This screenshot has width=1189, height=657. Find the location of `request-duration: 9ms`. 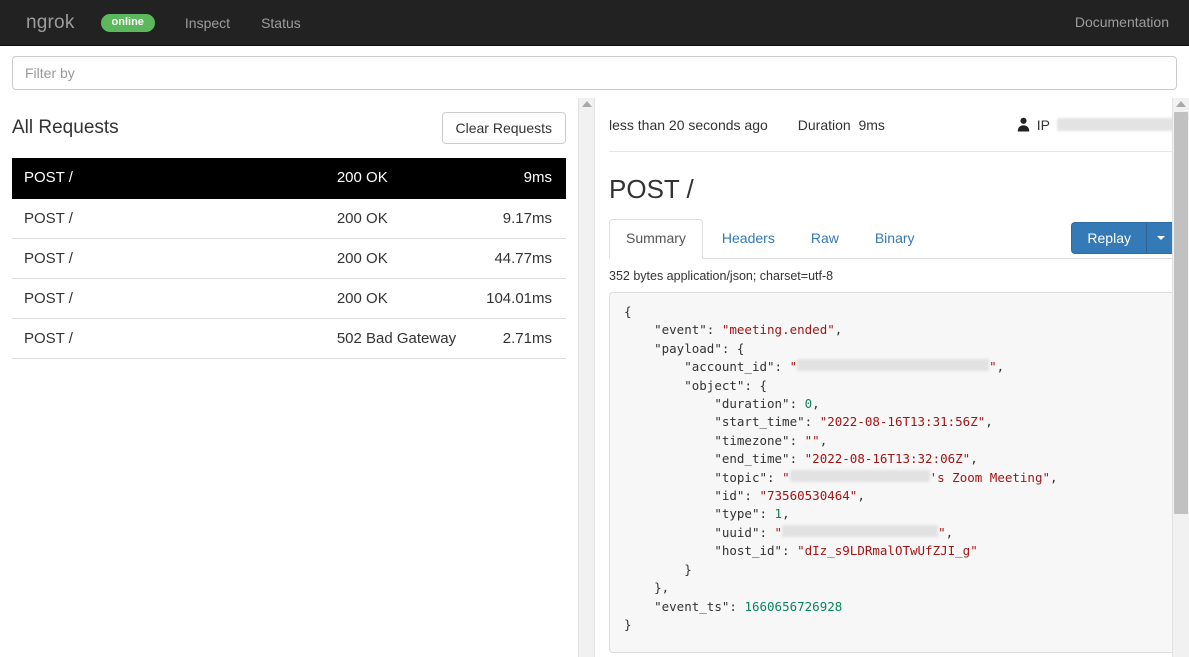

request-duration: 9ms is located at coordinates (525, 178).